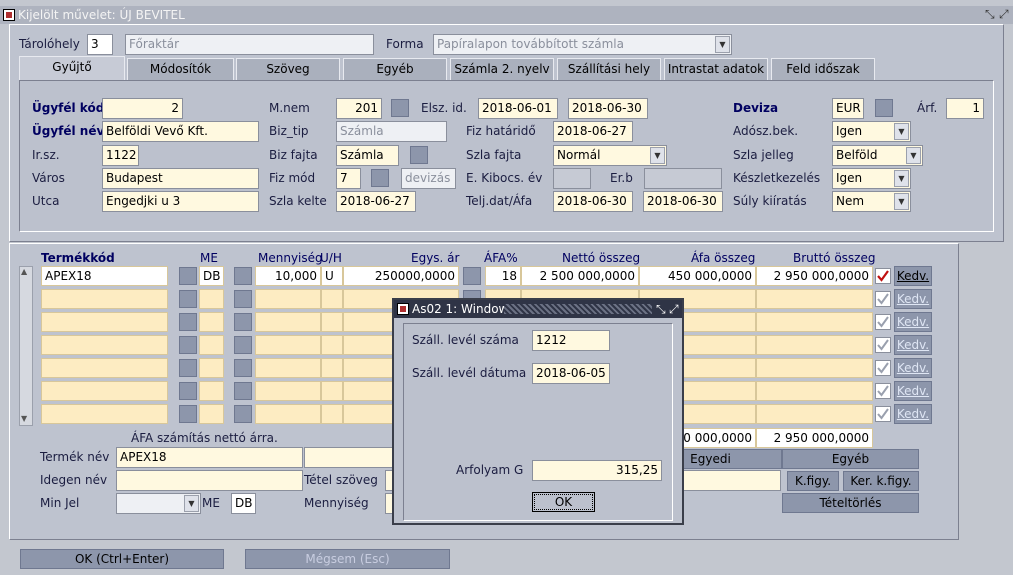 This screenshot has height=575, width=1013. I want to click on fiz-mod-lookup-button, so click(380, 178).